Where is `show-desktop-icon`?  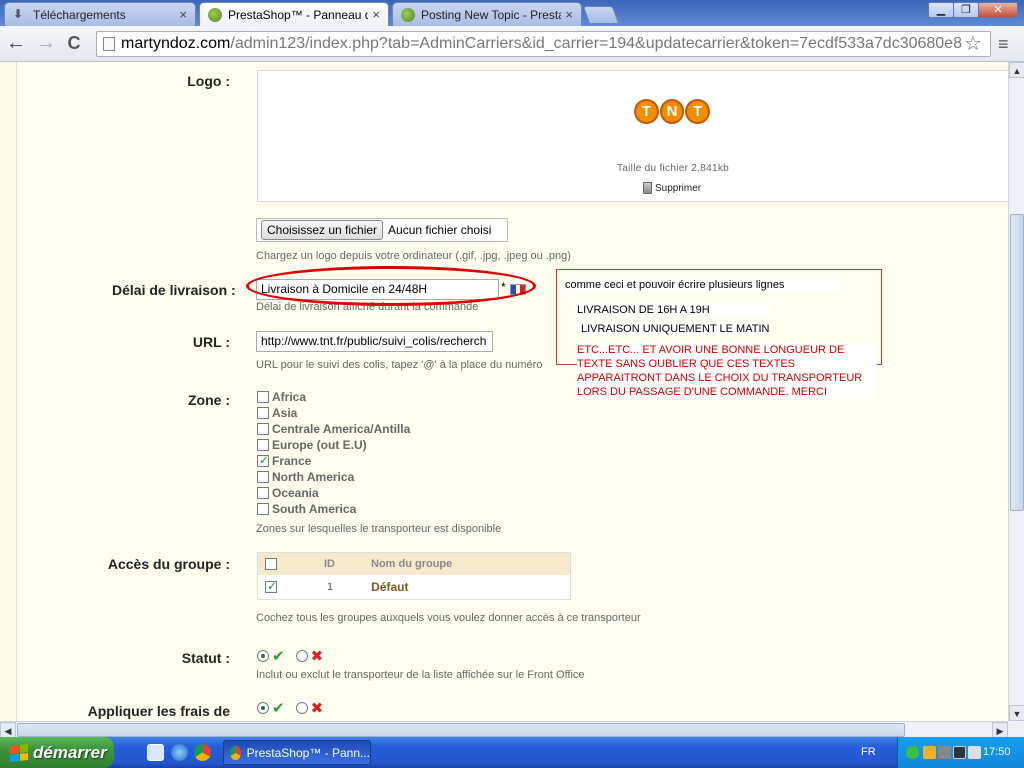 show-desktop-icon is located at coordinates (155, 752).